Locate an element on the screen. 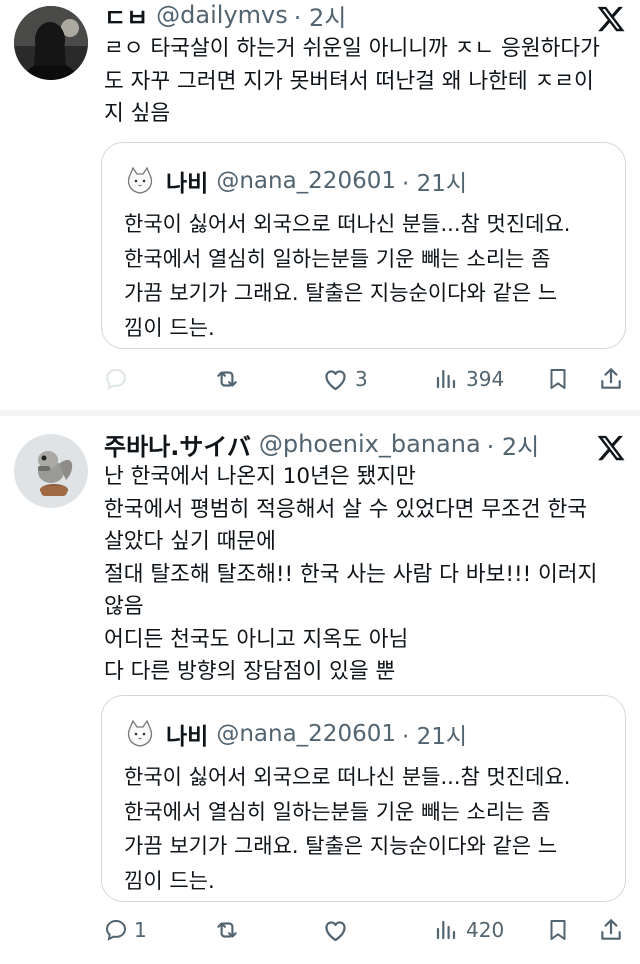 This screenshot has width=640, height=964. post-text-line: 절대 탈조해 탈조해!! 한국 사는 사람 다 바보!!! 이러지 is located at coordinates (351, 574).